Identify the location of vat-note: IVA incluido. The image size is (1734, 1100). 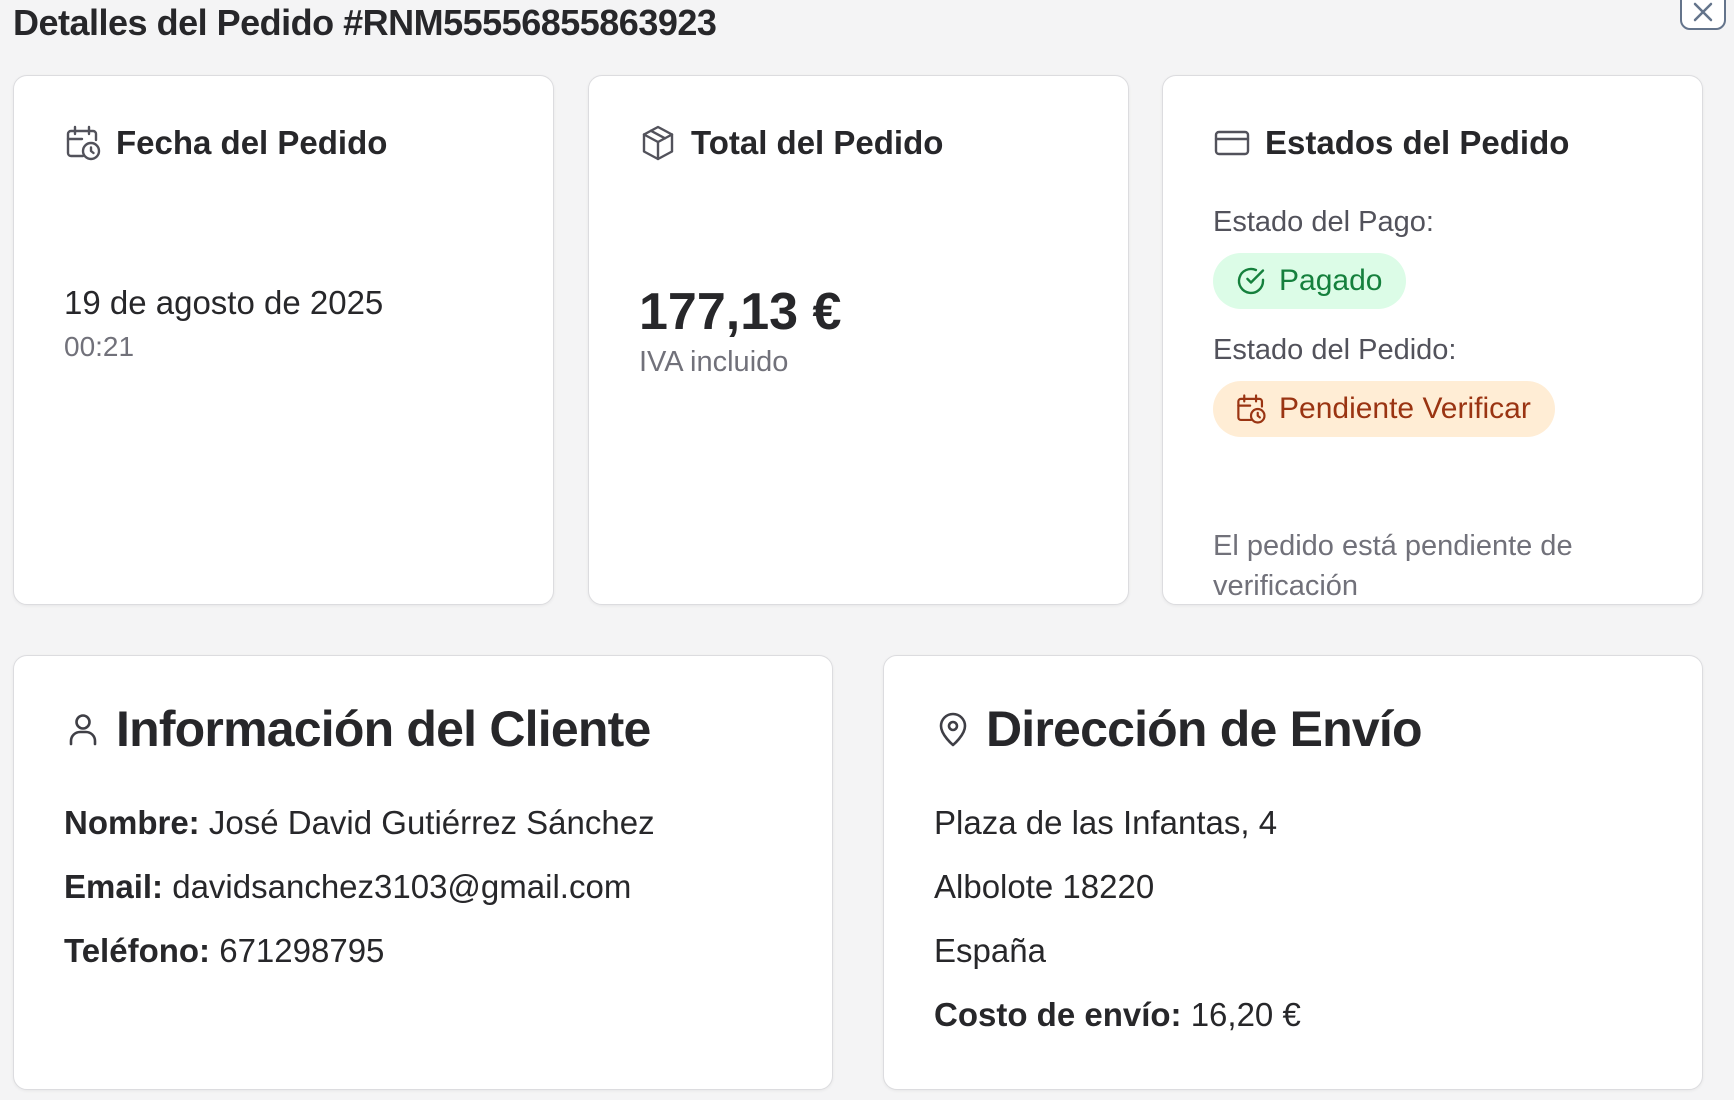
(714, 362).